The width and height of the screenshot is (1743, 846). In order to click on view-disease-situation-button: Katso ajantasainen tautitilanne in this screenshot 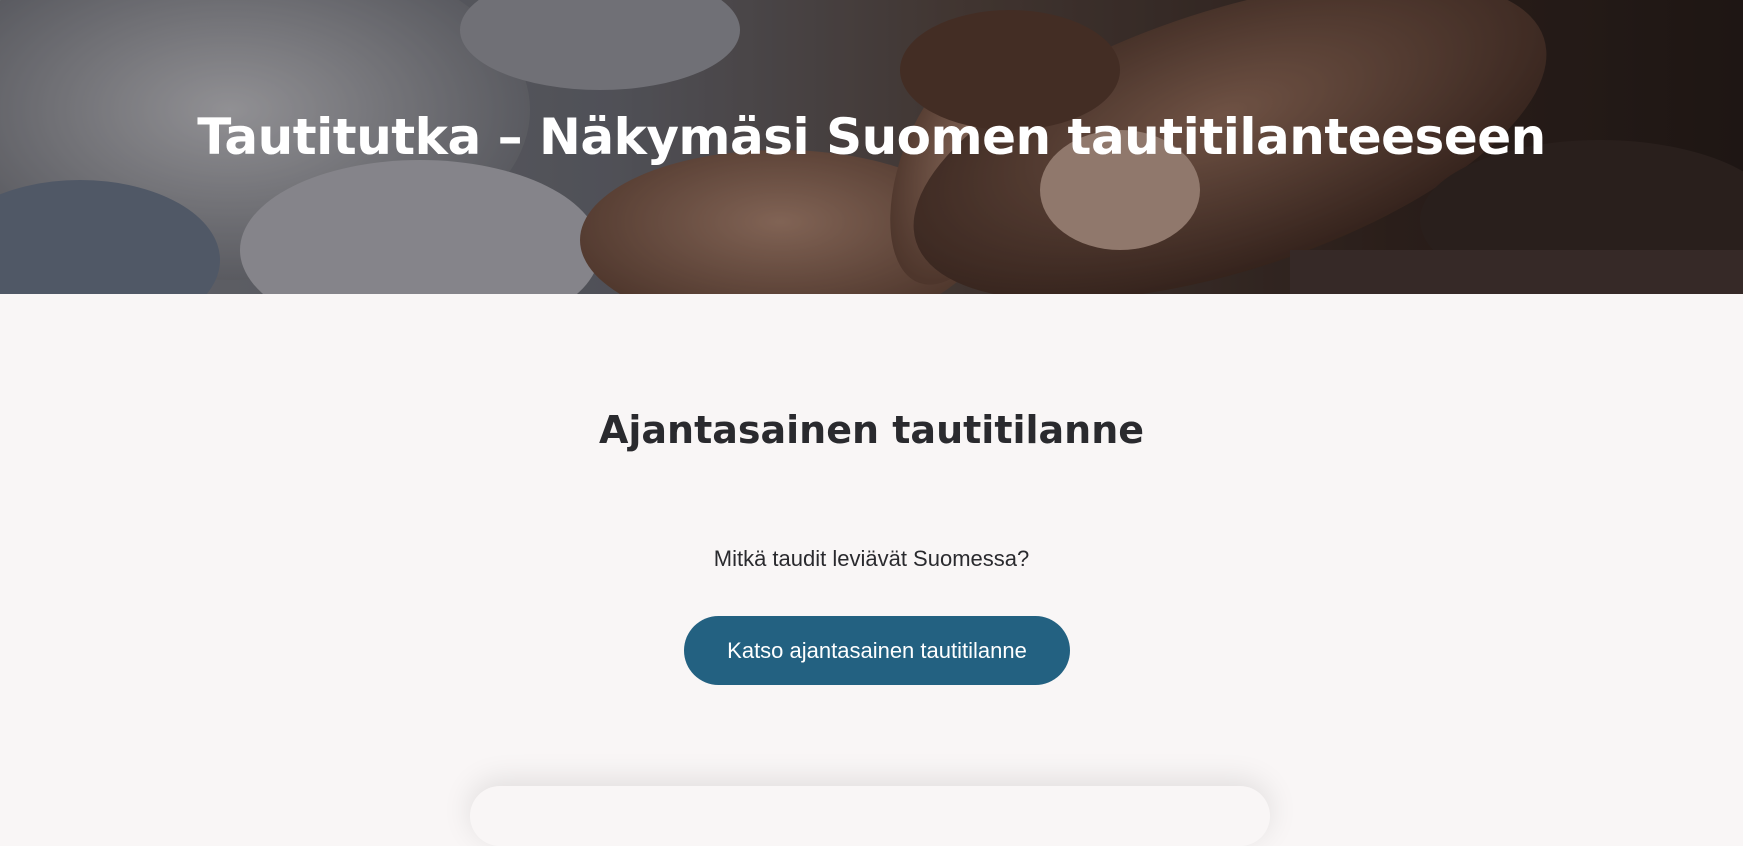, I will do `click(877, 650)`.